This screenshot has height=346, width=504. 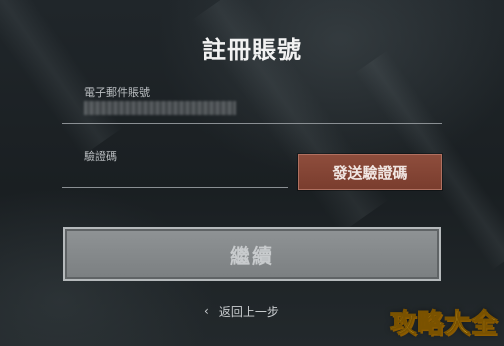 I want to click on back-link: ‹ 返回上一步, so click(x=241, y=311).